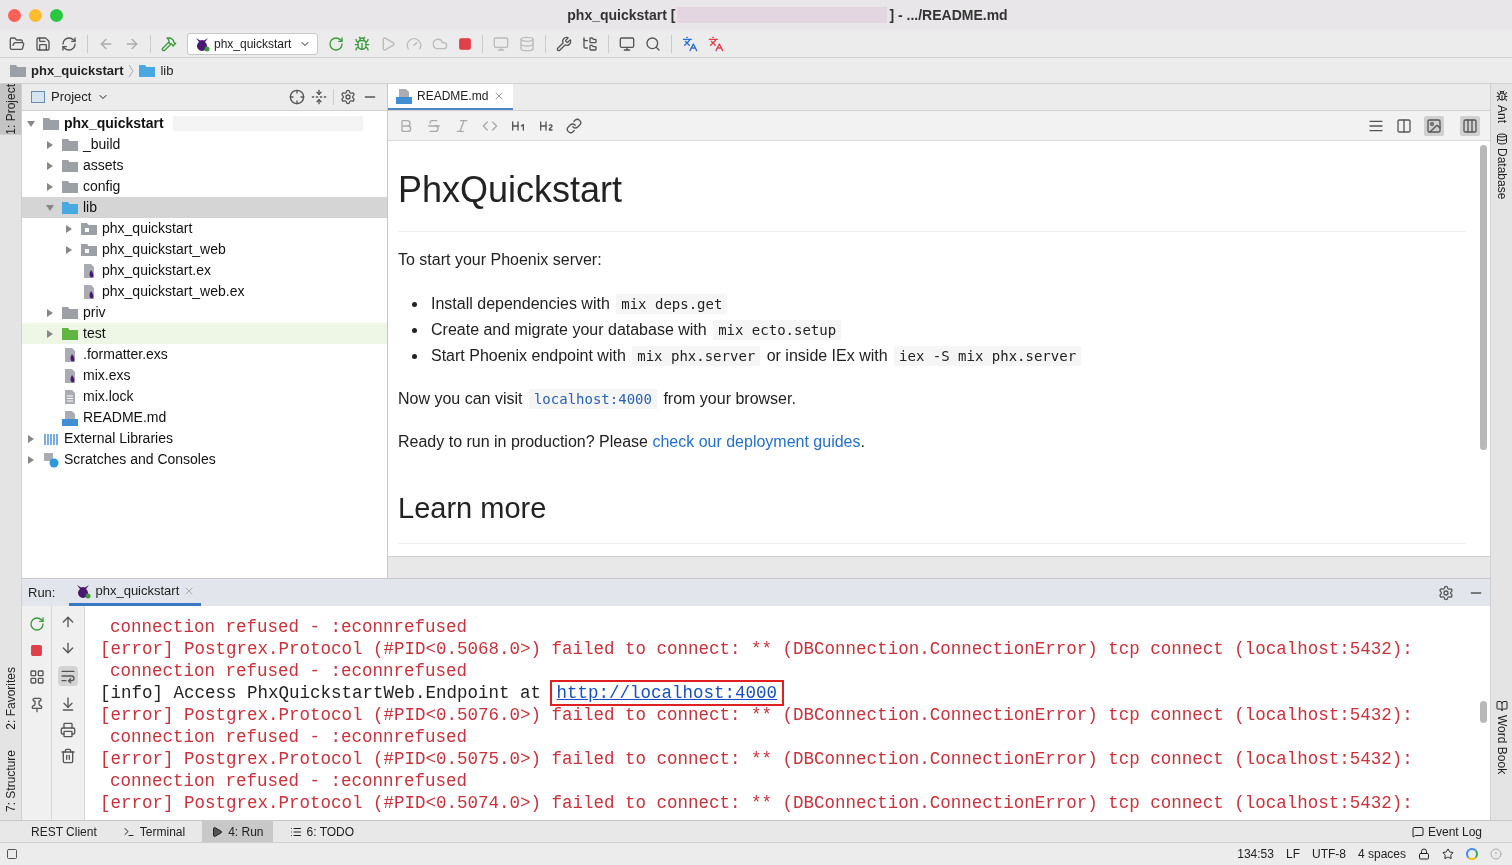 Image resolution: width=1512 pixels, height=865 pixels. I want to click on panel-title: Project, so click(71, 97).